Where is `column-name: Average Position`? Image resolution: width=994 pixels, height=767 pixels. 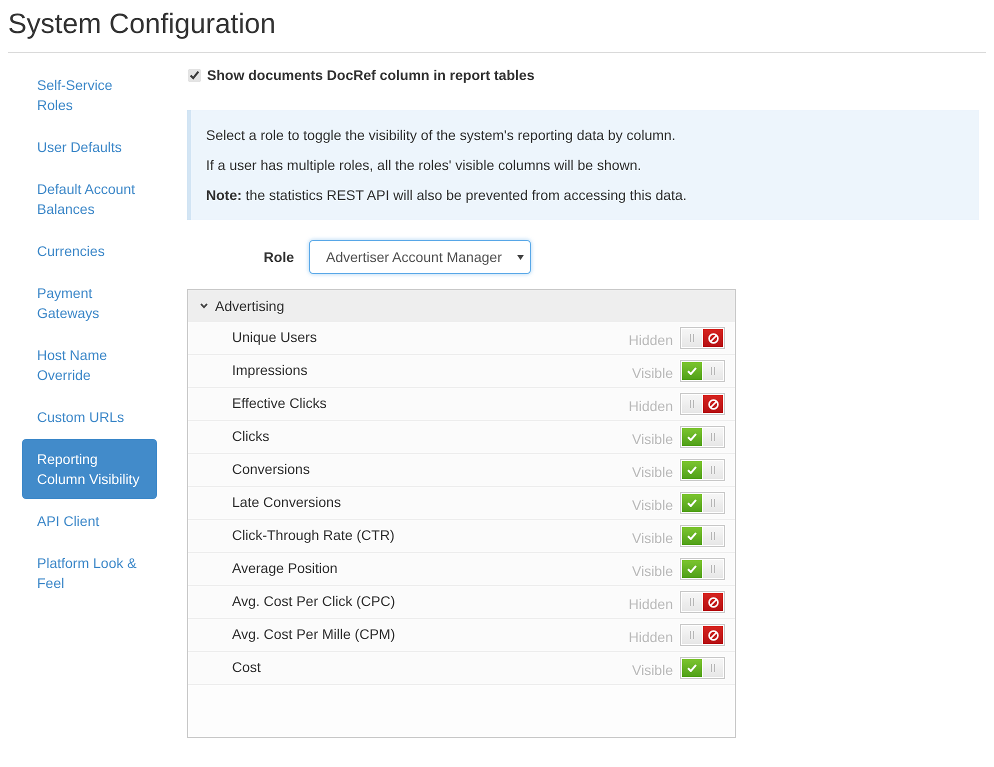 column-name: Average Position is located at coordinates (285, 568).